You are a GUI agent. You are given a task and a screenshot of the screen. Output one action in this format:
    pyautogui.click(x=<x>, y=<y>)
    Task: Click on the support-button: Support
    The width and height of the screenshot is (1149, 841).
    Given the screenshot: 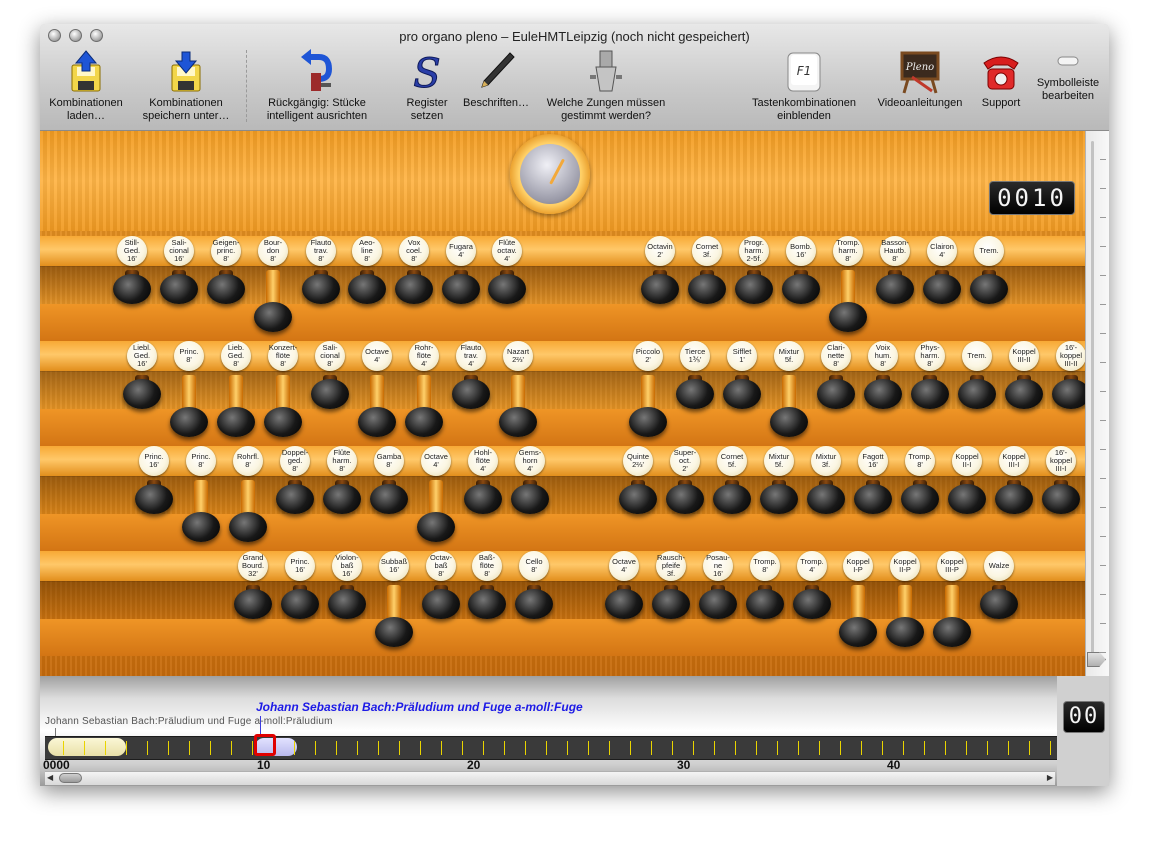 What is the action you would take?
    pyautogui.click(x=1001, y=79)
    